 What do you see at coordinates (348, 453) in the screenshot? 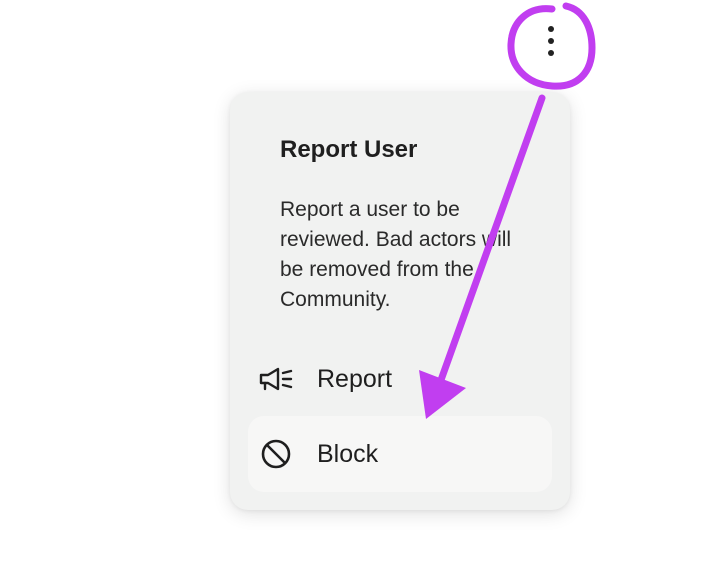
I see `block-label: Block` at bounding box center [348, 453].